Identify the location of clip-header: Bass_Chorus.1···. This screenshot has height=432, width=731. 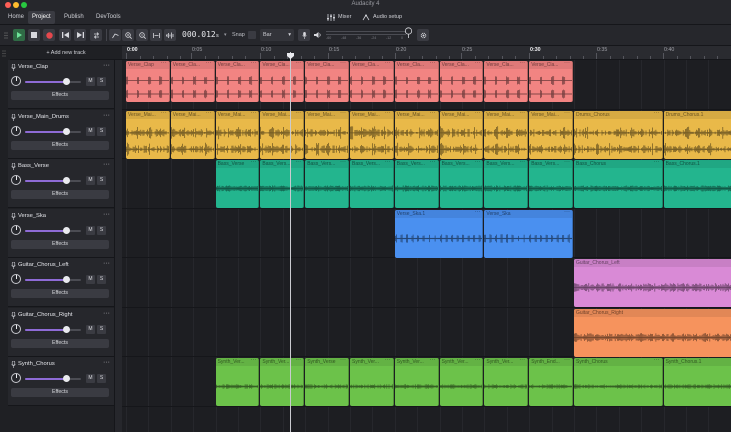
(697, 164).